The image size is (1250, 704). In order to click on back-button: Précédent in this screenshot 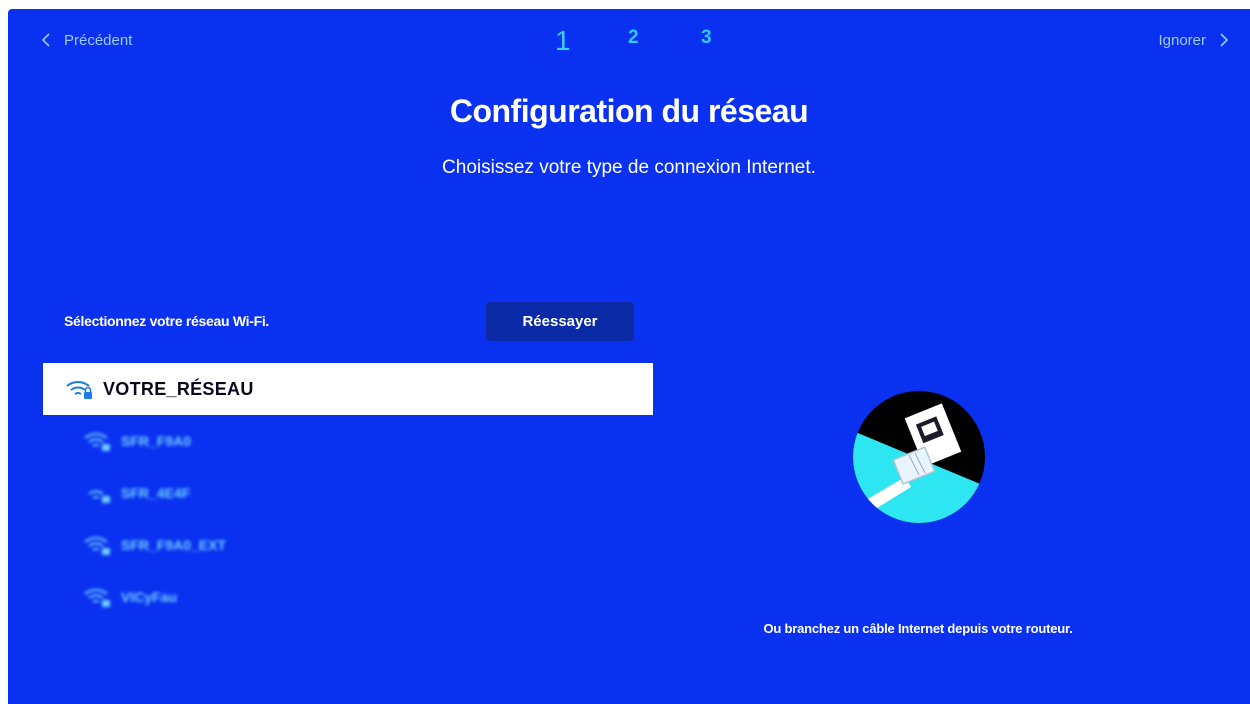, I will do `click(85, 40)`.